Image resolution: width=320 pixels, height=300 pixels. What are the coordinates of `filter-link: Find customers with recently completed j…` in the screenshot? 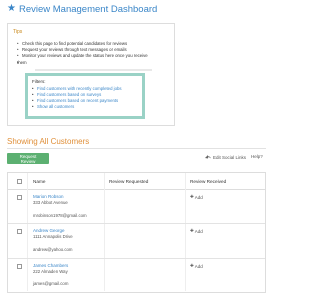 It's located at (79, 88).